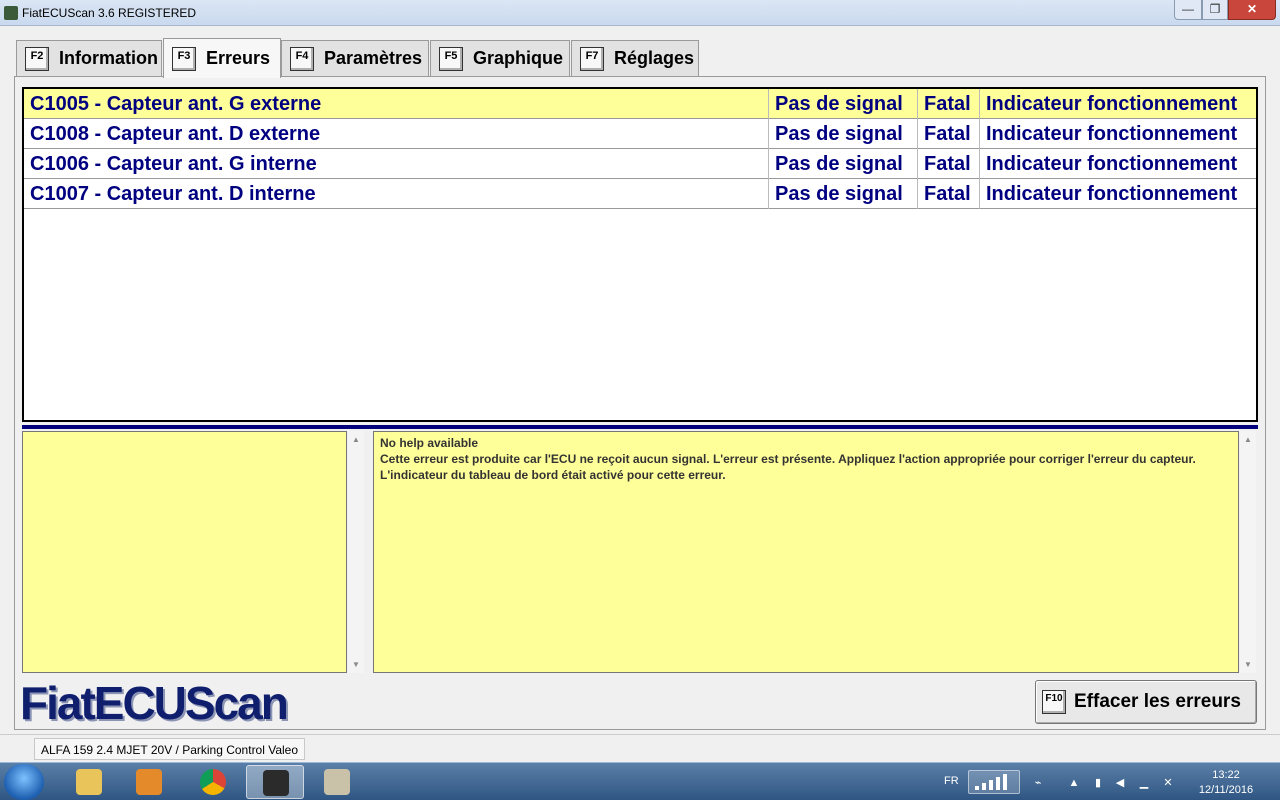 The image size is (1280, 800). What do you see at coordinates (592, 58) in the screenshot?
I see `f7-key-icon: F7` at bounding box center [592, 58].